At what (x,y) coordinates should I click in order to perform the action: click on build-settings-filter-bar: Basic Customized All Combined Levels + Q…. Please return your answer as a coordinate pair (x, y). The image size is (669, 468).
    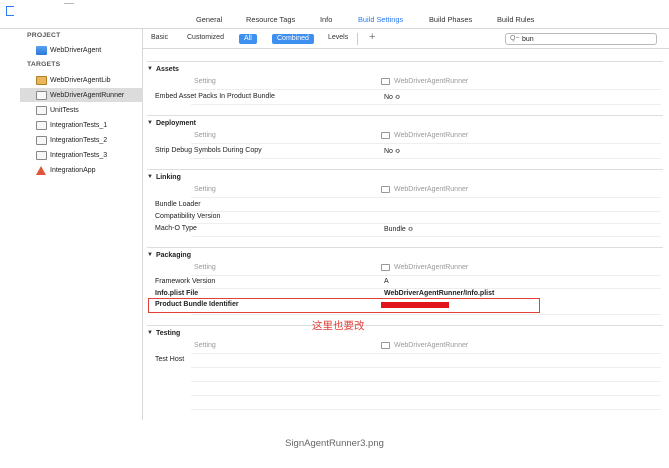
    Looking at the image, I should click on (406, 39).